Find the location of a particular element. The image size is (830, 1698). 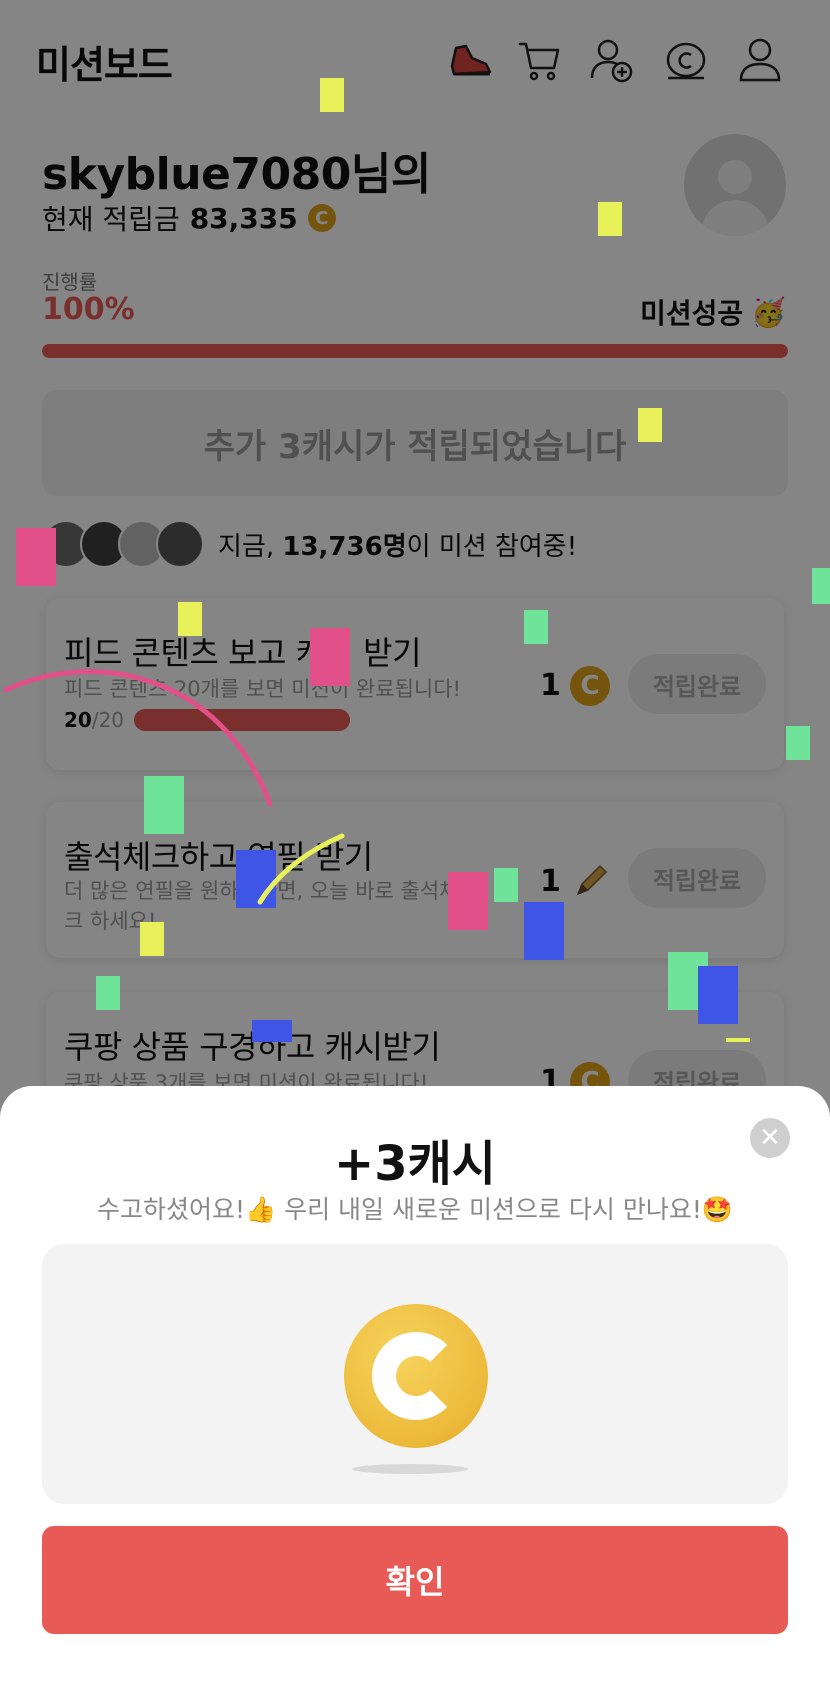

reward-title: +3캐시 is located at coordinates (415, 1164).